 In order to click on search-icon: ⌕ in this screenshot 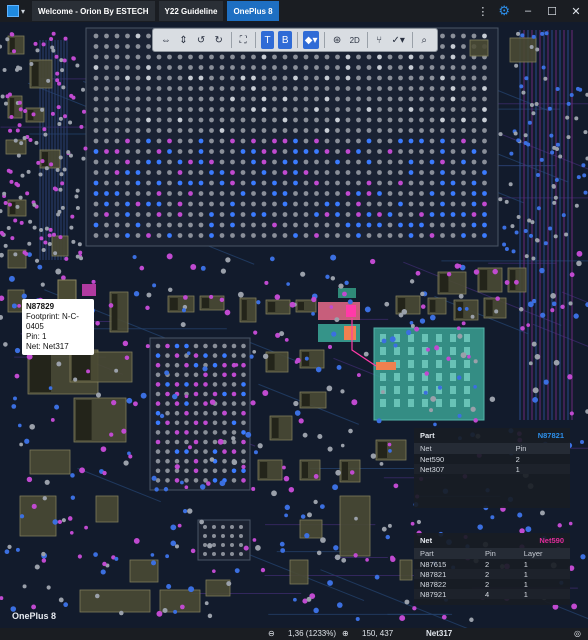, I will do `click(424, 40)`.